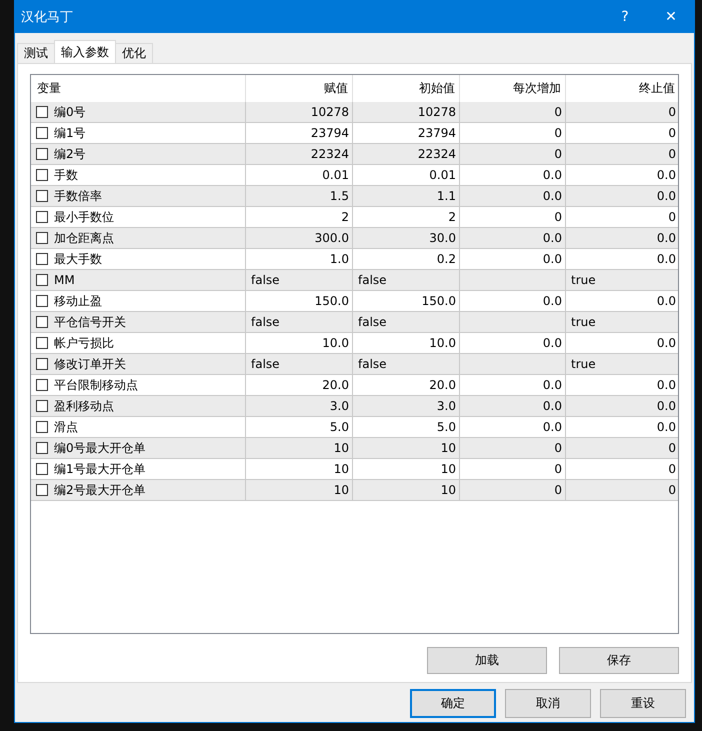 This screenshot has height=731, width=702. What do you see at coordinates (84, 343) in the screenshot?
I see `parameter-label: 帐户亏损比` at bounding box center [84, 343].